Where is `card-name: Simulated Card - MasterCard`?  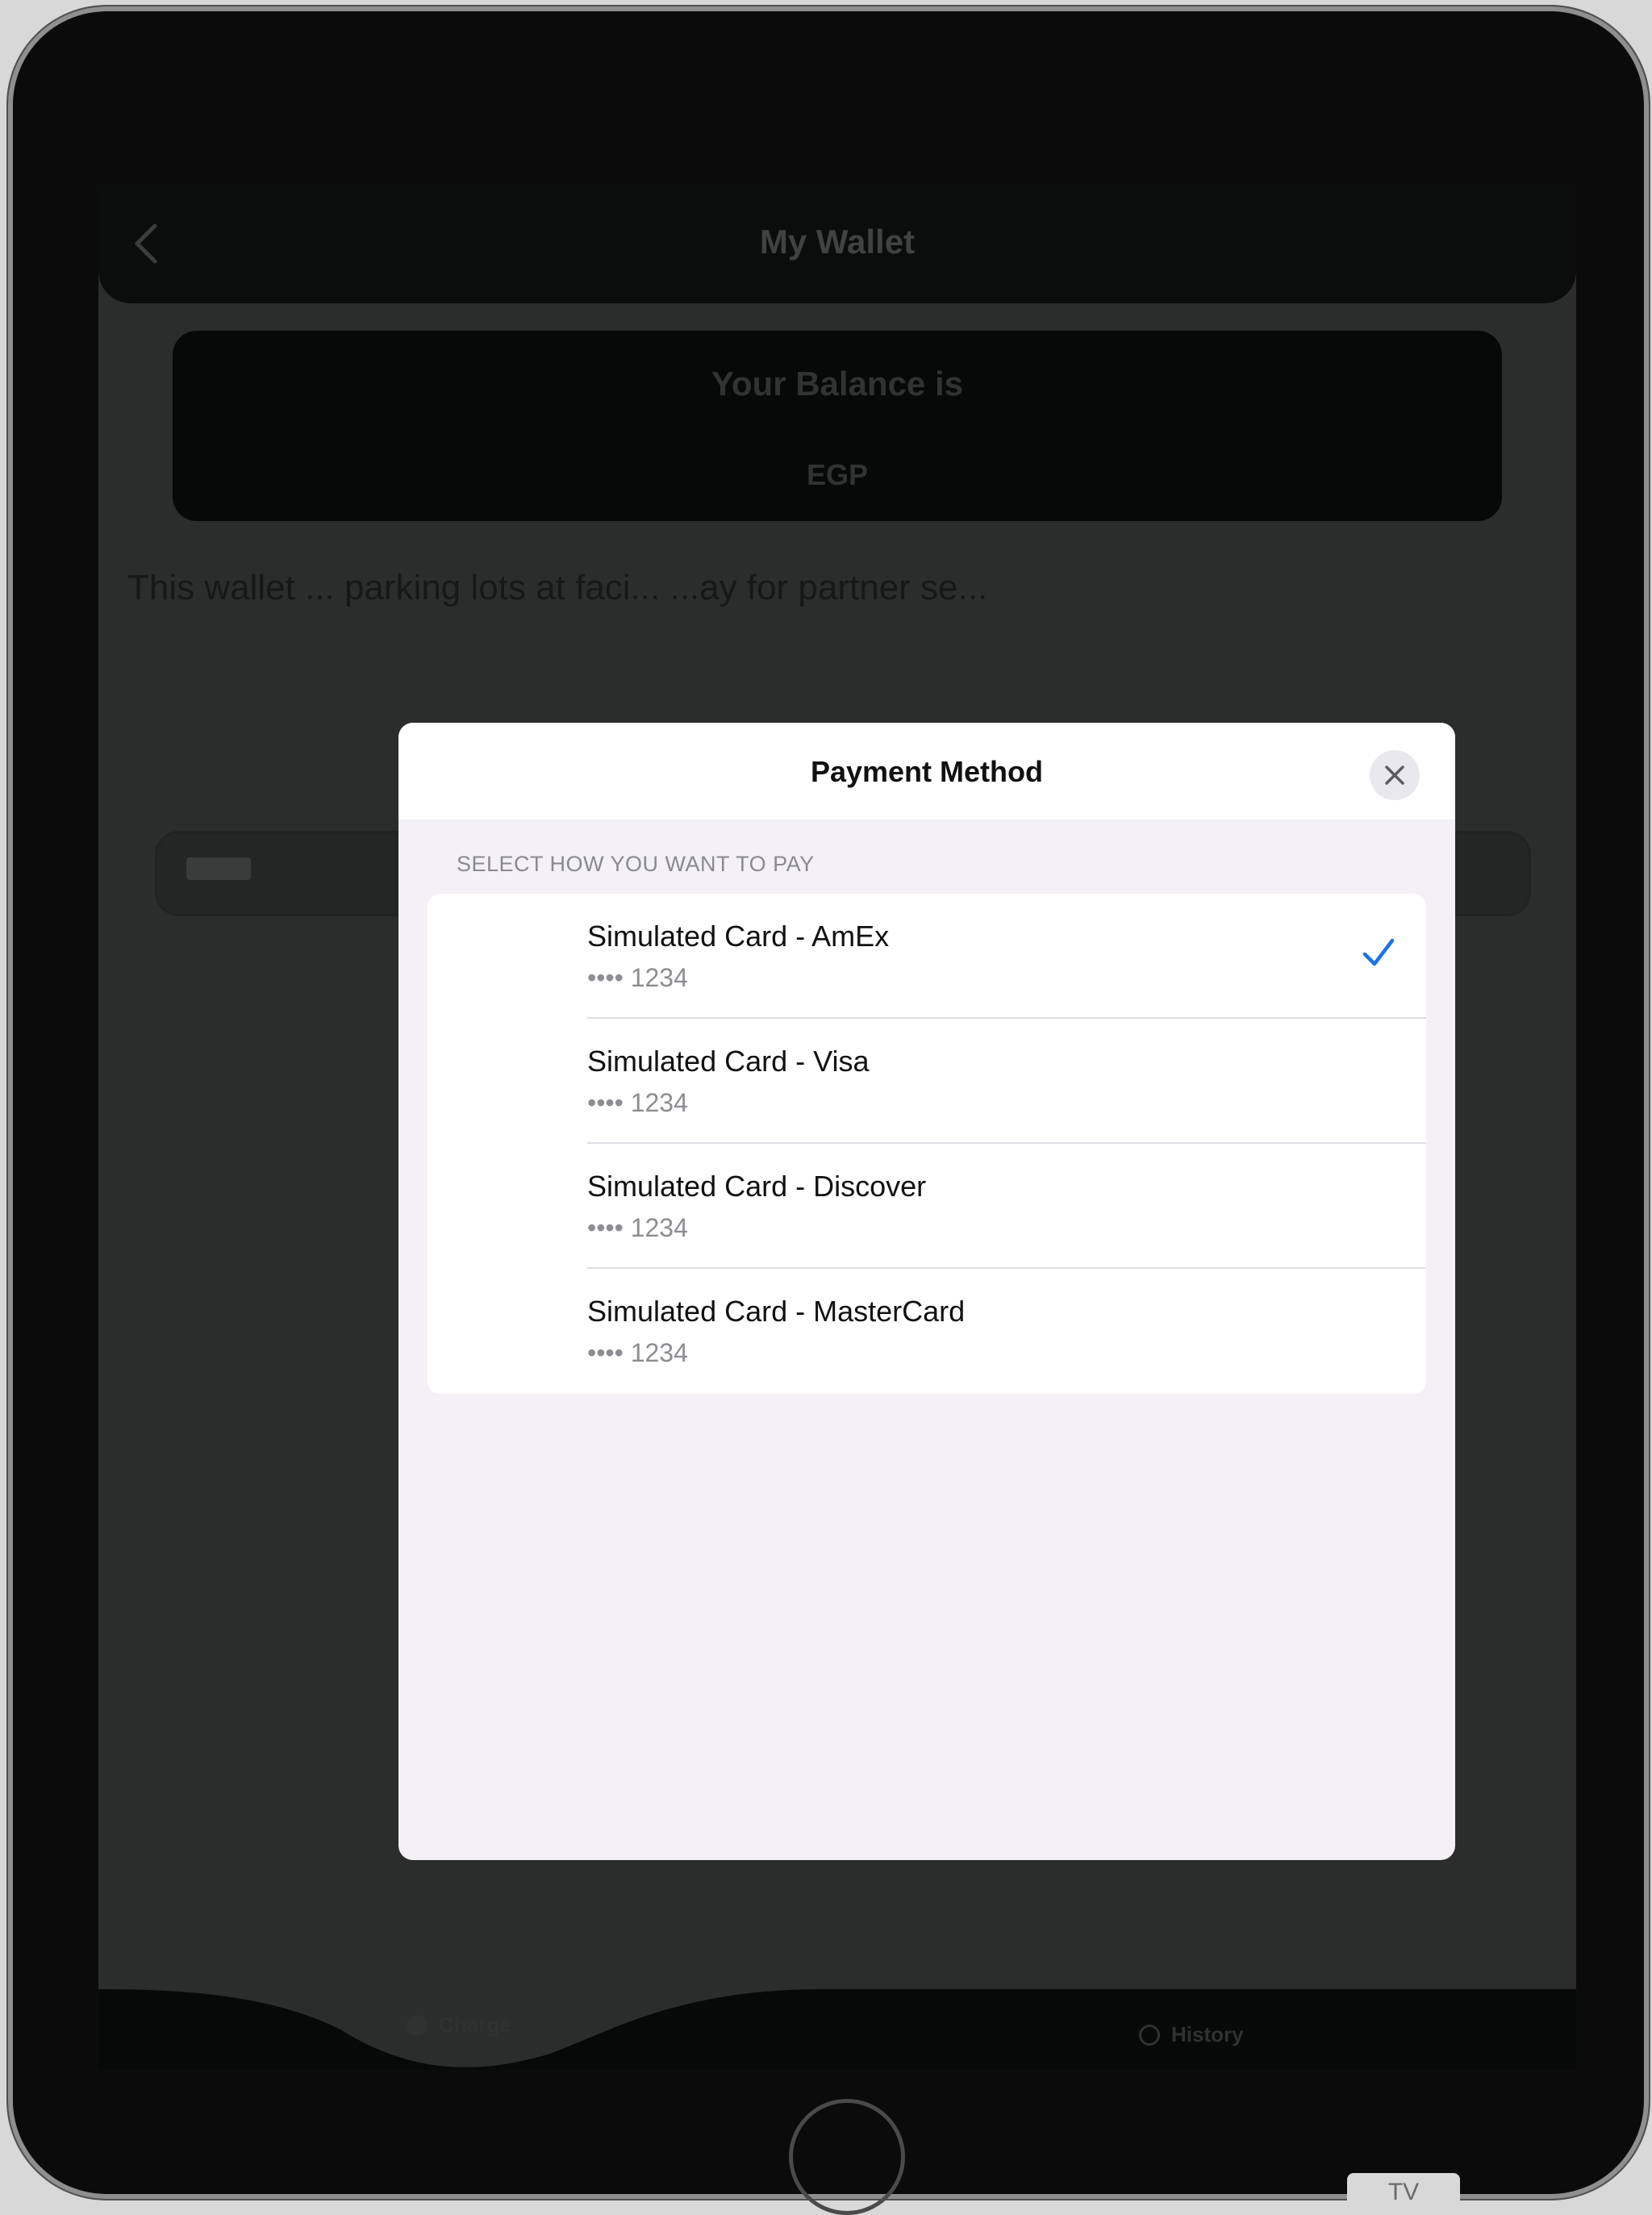
card-name: Simulated Card - MasterCard is located at coordinates (777, 1311).